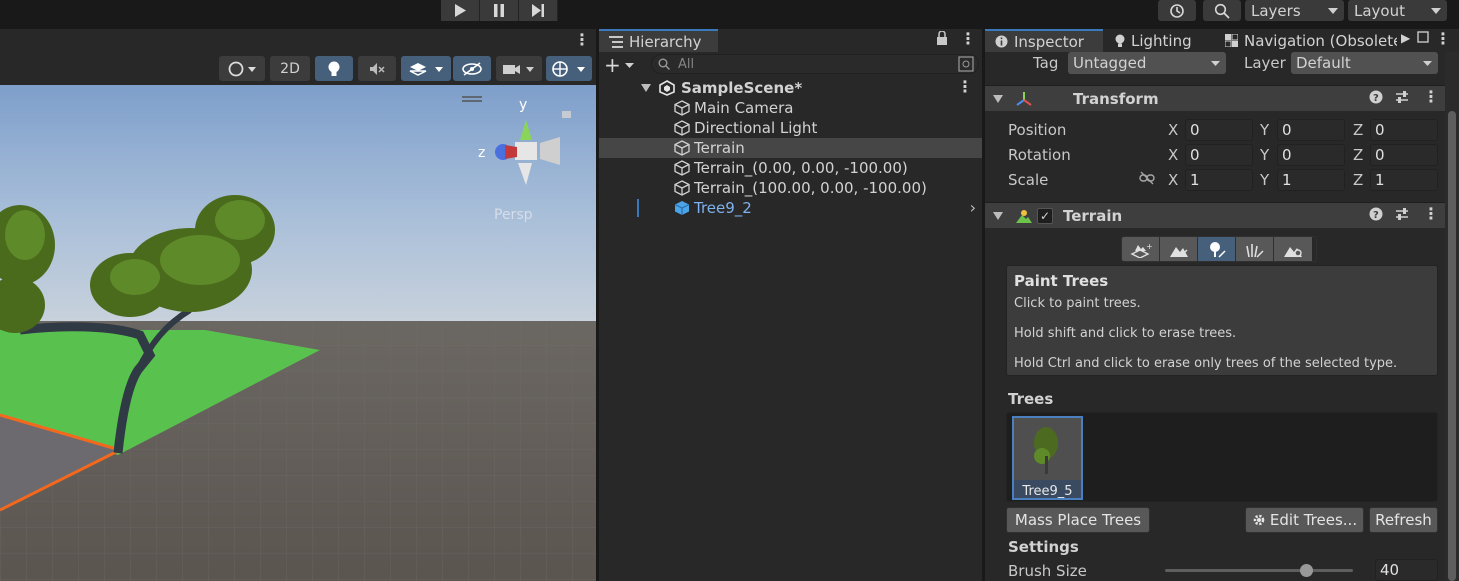  I want to click on rotation-z-field: 0, so click(1404, 155).